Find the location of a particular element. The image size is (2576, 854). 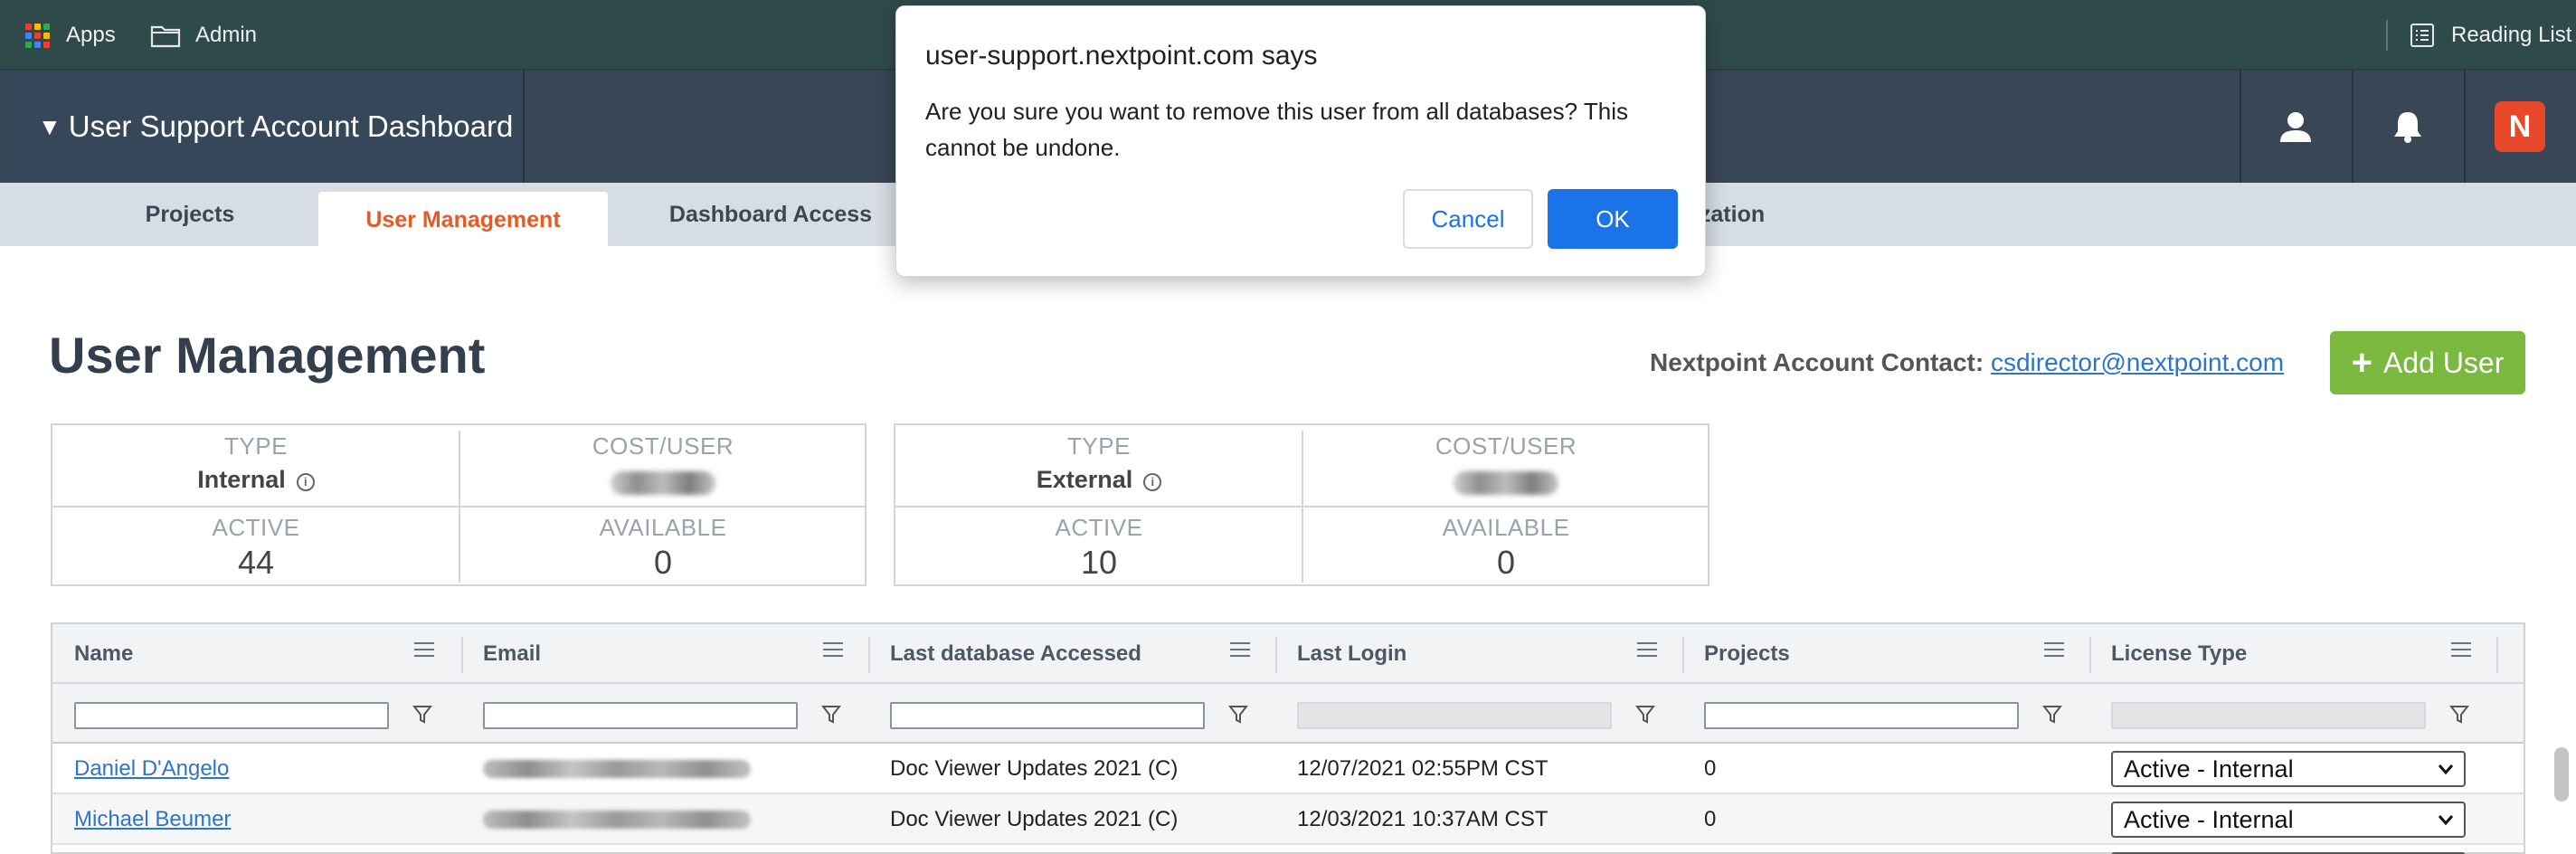

user-name-link: Daniel D'Angelo is located at coordinates (152, 769).